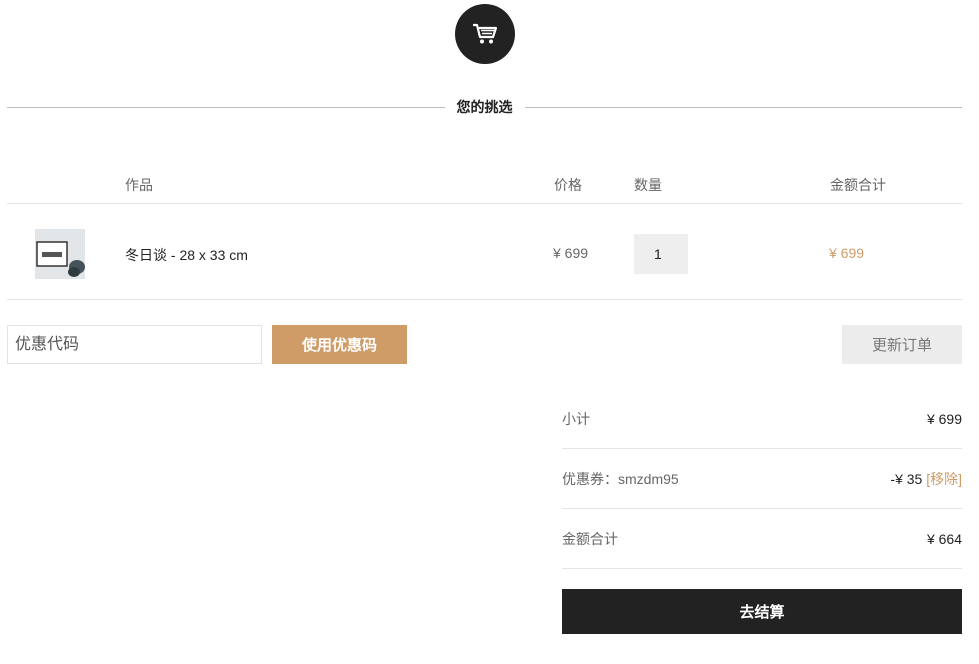 The width and height of the screenshot is (979, 664). Describe the element at coordinates (944, 539) in the screenshot. I see `total-value: ¥ 664` at that location.